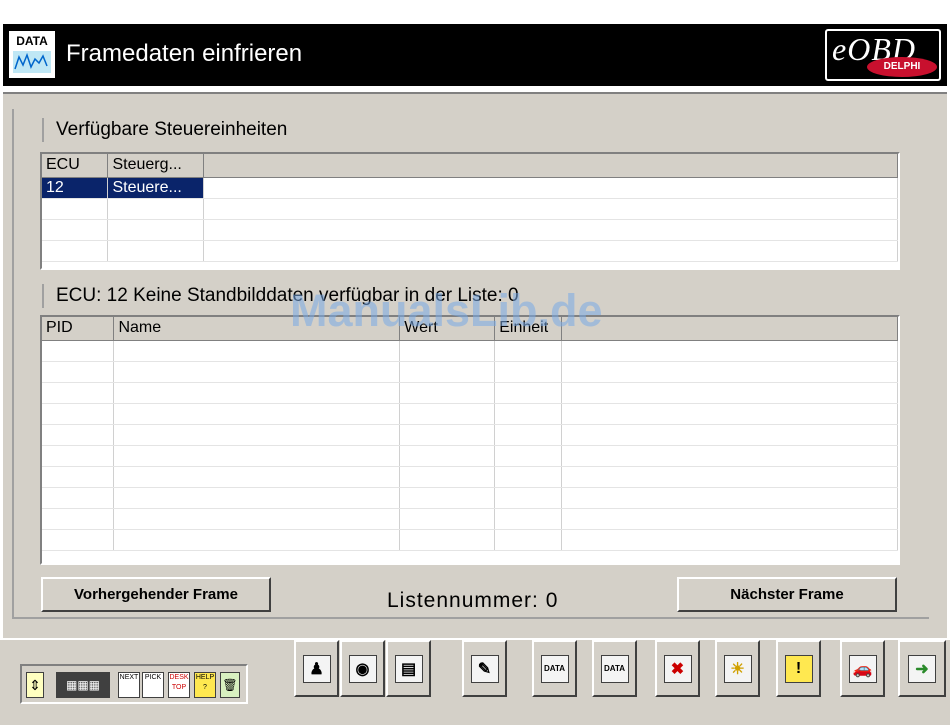 The width and height of the screenshot is (950, 725). Describe the element at coordinates (528, 329) in the screenshot. I see `unit-col-header: Einheit` at that location.